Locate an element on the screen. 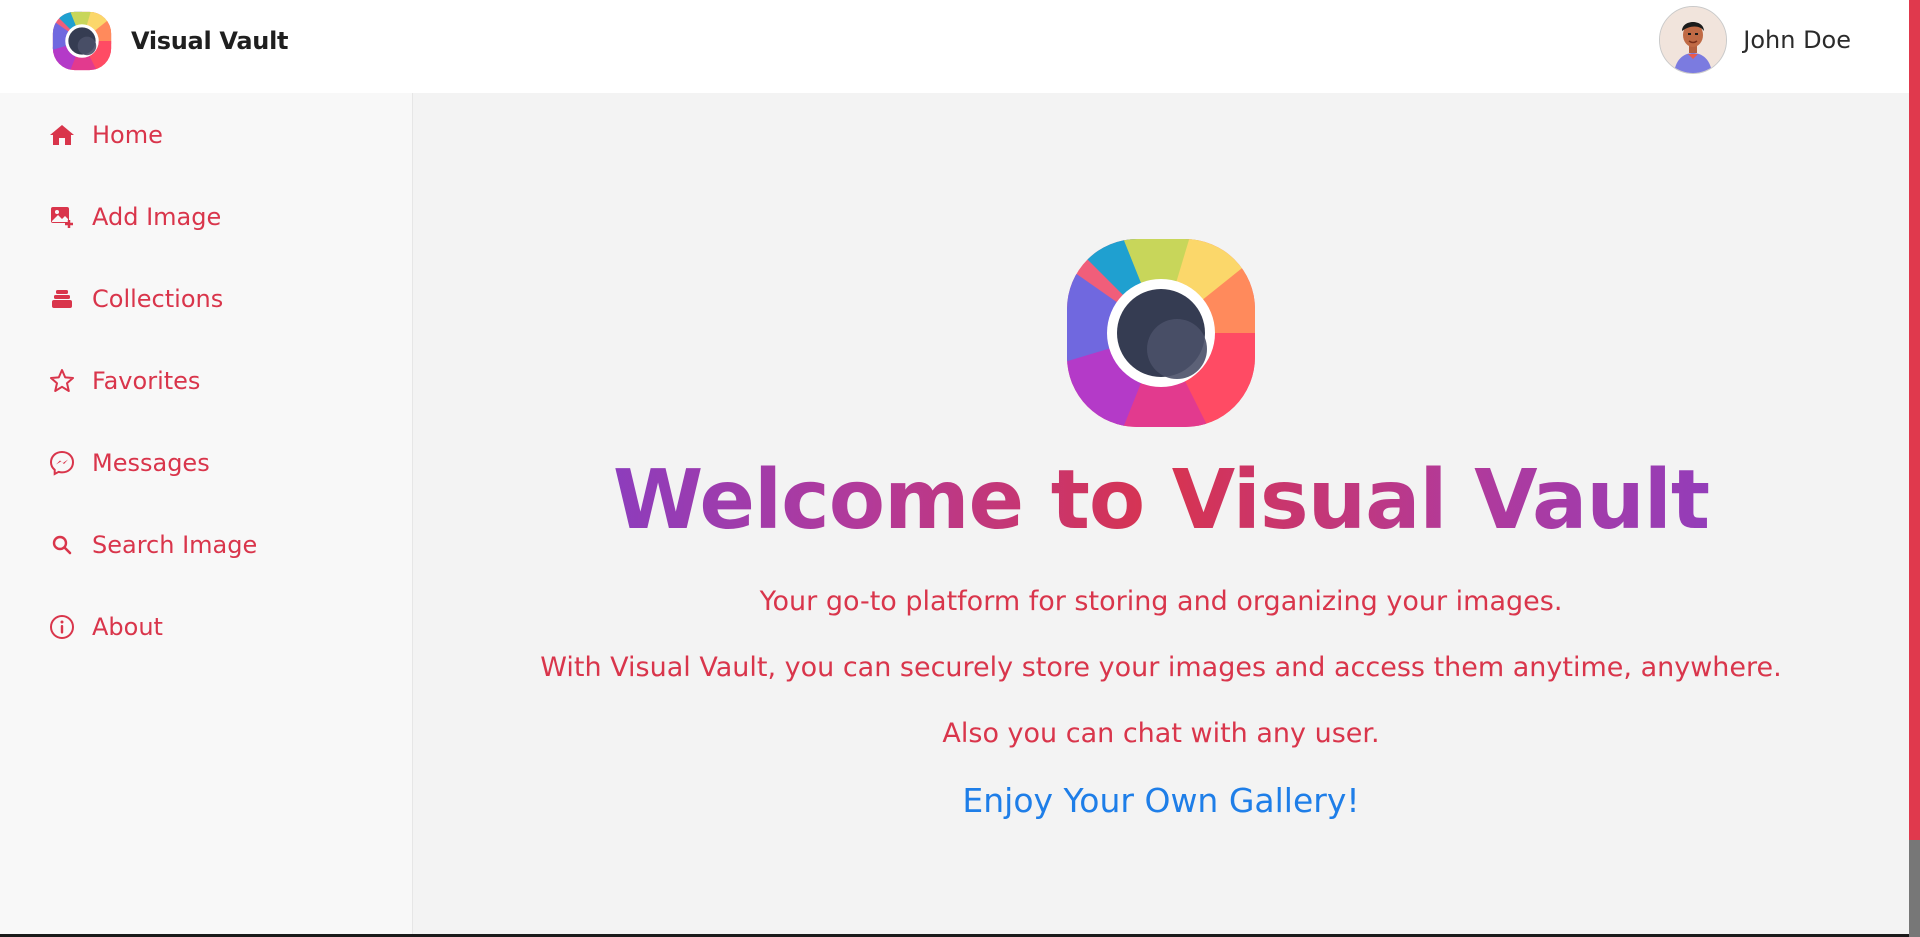  chat-description: Also you can chat with any user. is located at coordinates (1161, 733).